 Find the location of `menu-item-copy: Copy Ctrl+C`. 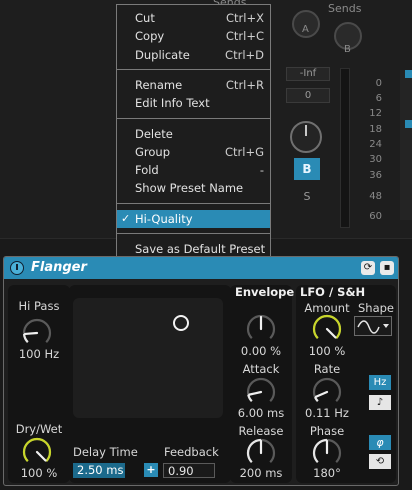

menu-item-copy: Copy Ctrl+C is located at coordinates (193, 36).